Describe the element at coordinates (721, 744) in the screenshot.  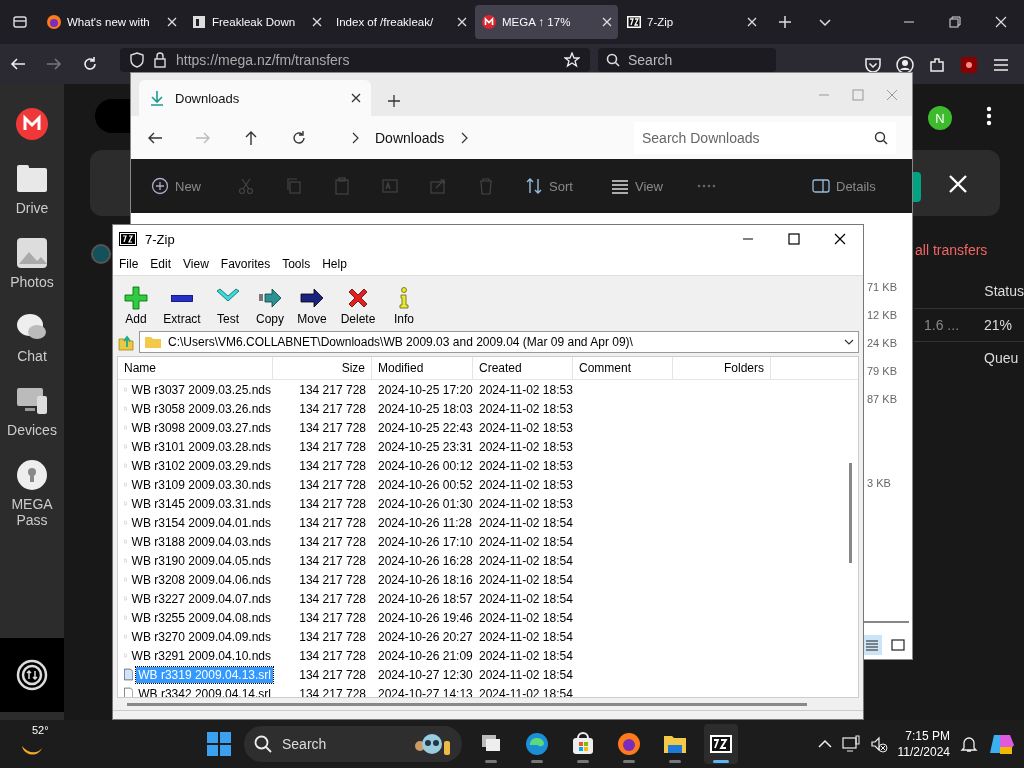
I see `taskbar-app` at that location.